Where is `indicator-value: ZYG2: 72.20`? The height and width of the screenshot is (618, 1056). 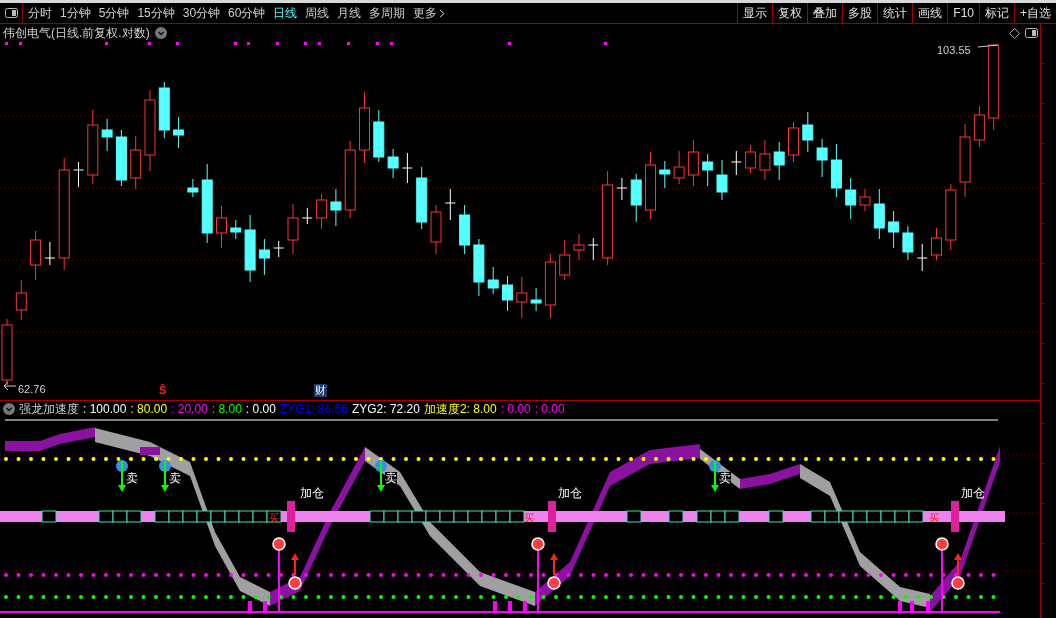 indicator-value: ZYG2: 72.20 is located at coordinates (385, 409).